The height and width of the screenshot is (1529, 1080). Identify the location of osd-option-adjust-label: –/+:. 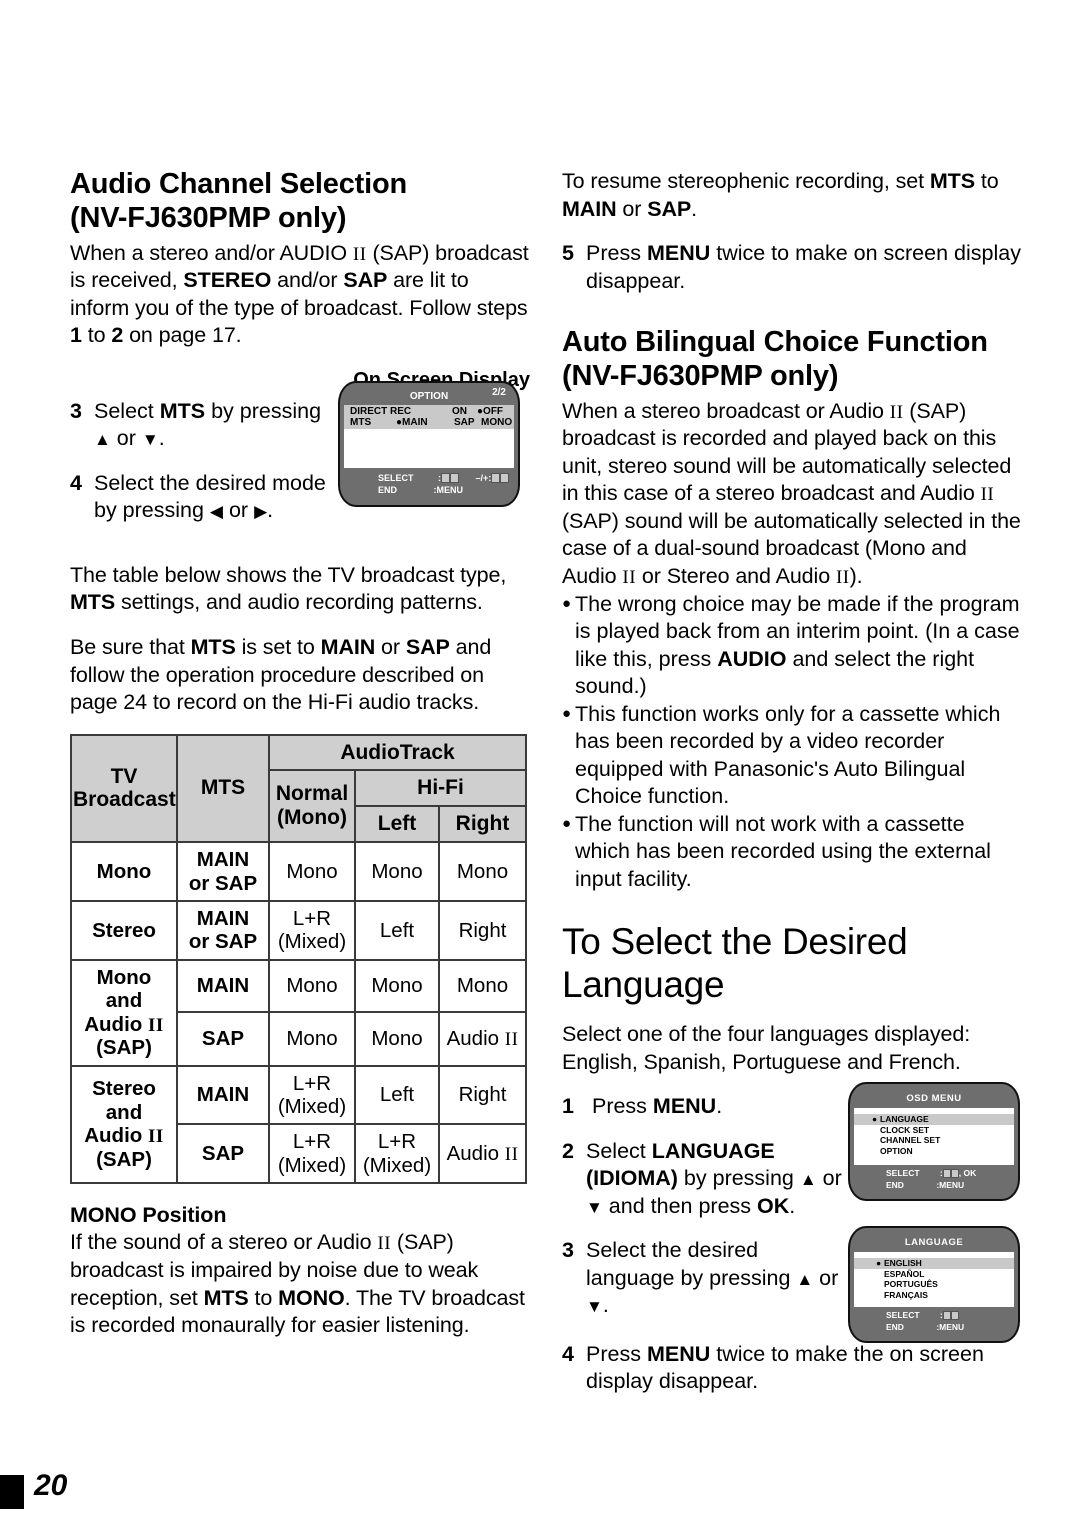
(483, 477).